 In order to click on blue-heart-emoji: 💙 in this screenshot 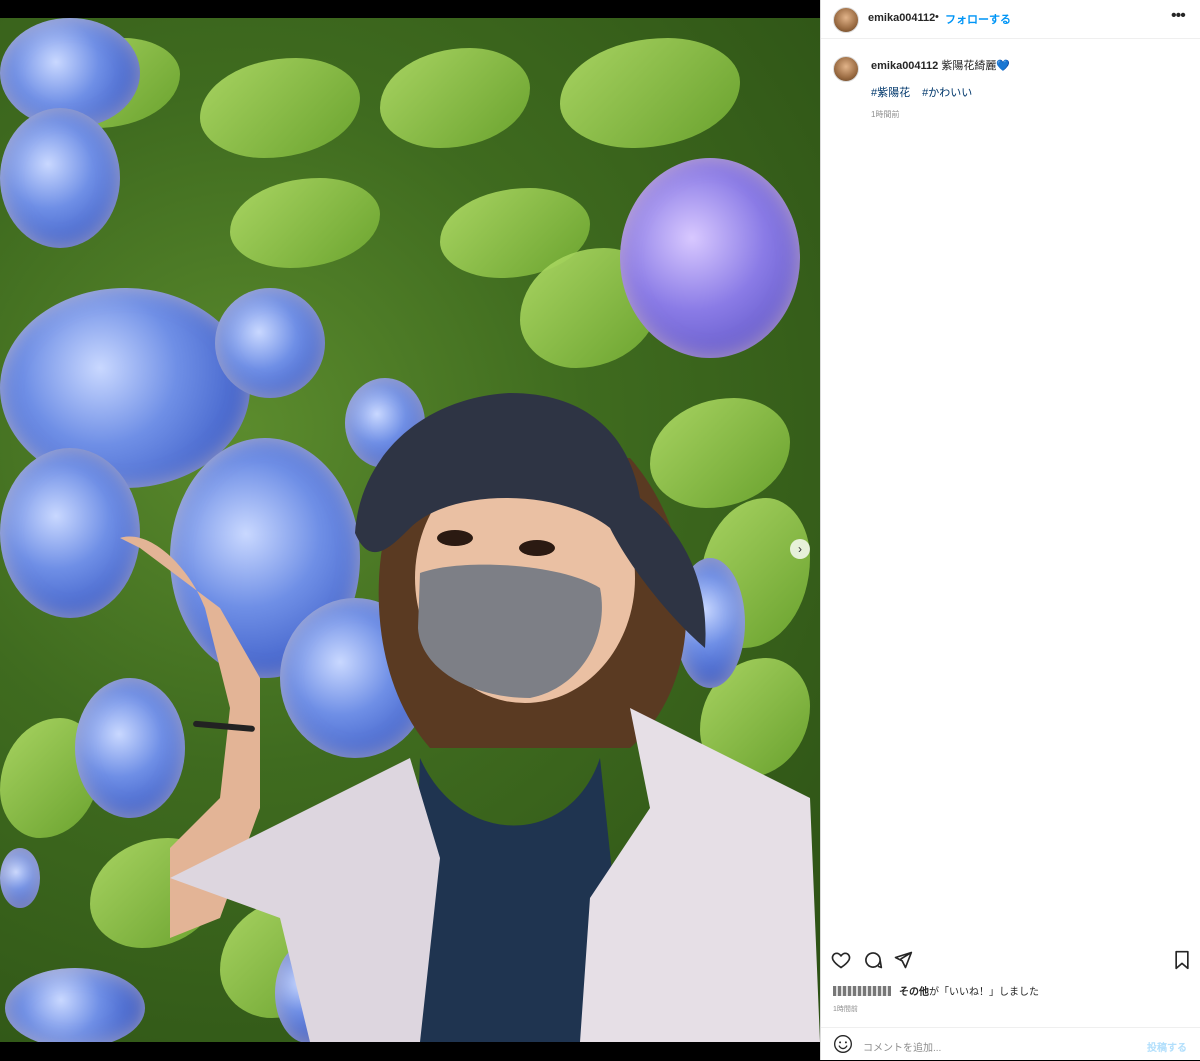, I will do `click(1003, 66)`.